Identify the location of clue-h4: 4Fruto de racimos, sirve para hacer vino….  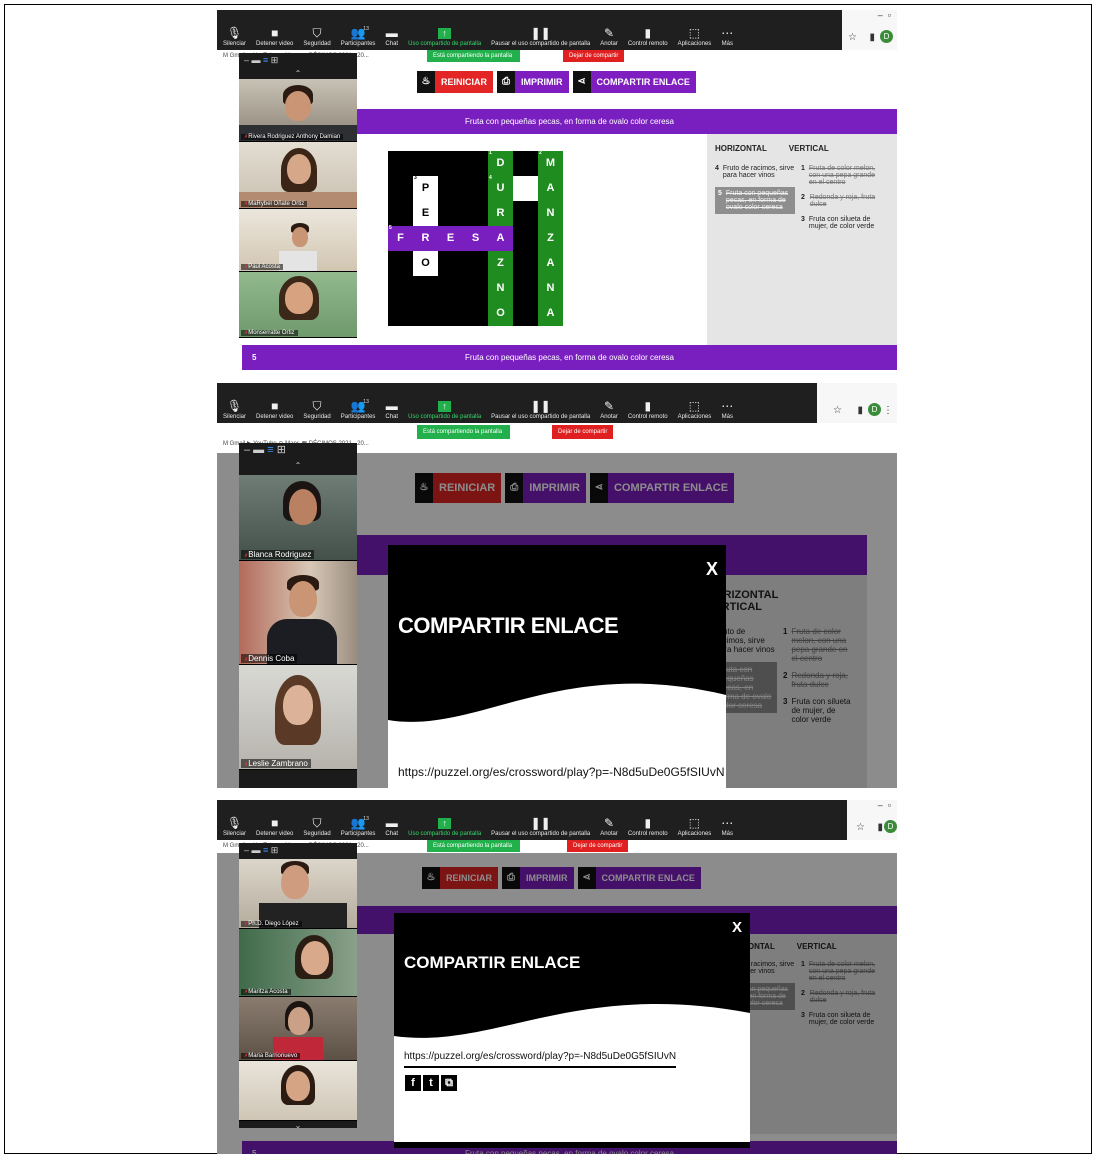
(755, 172).